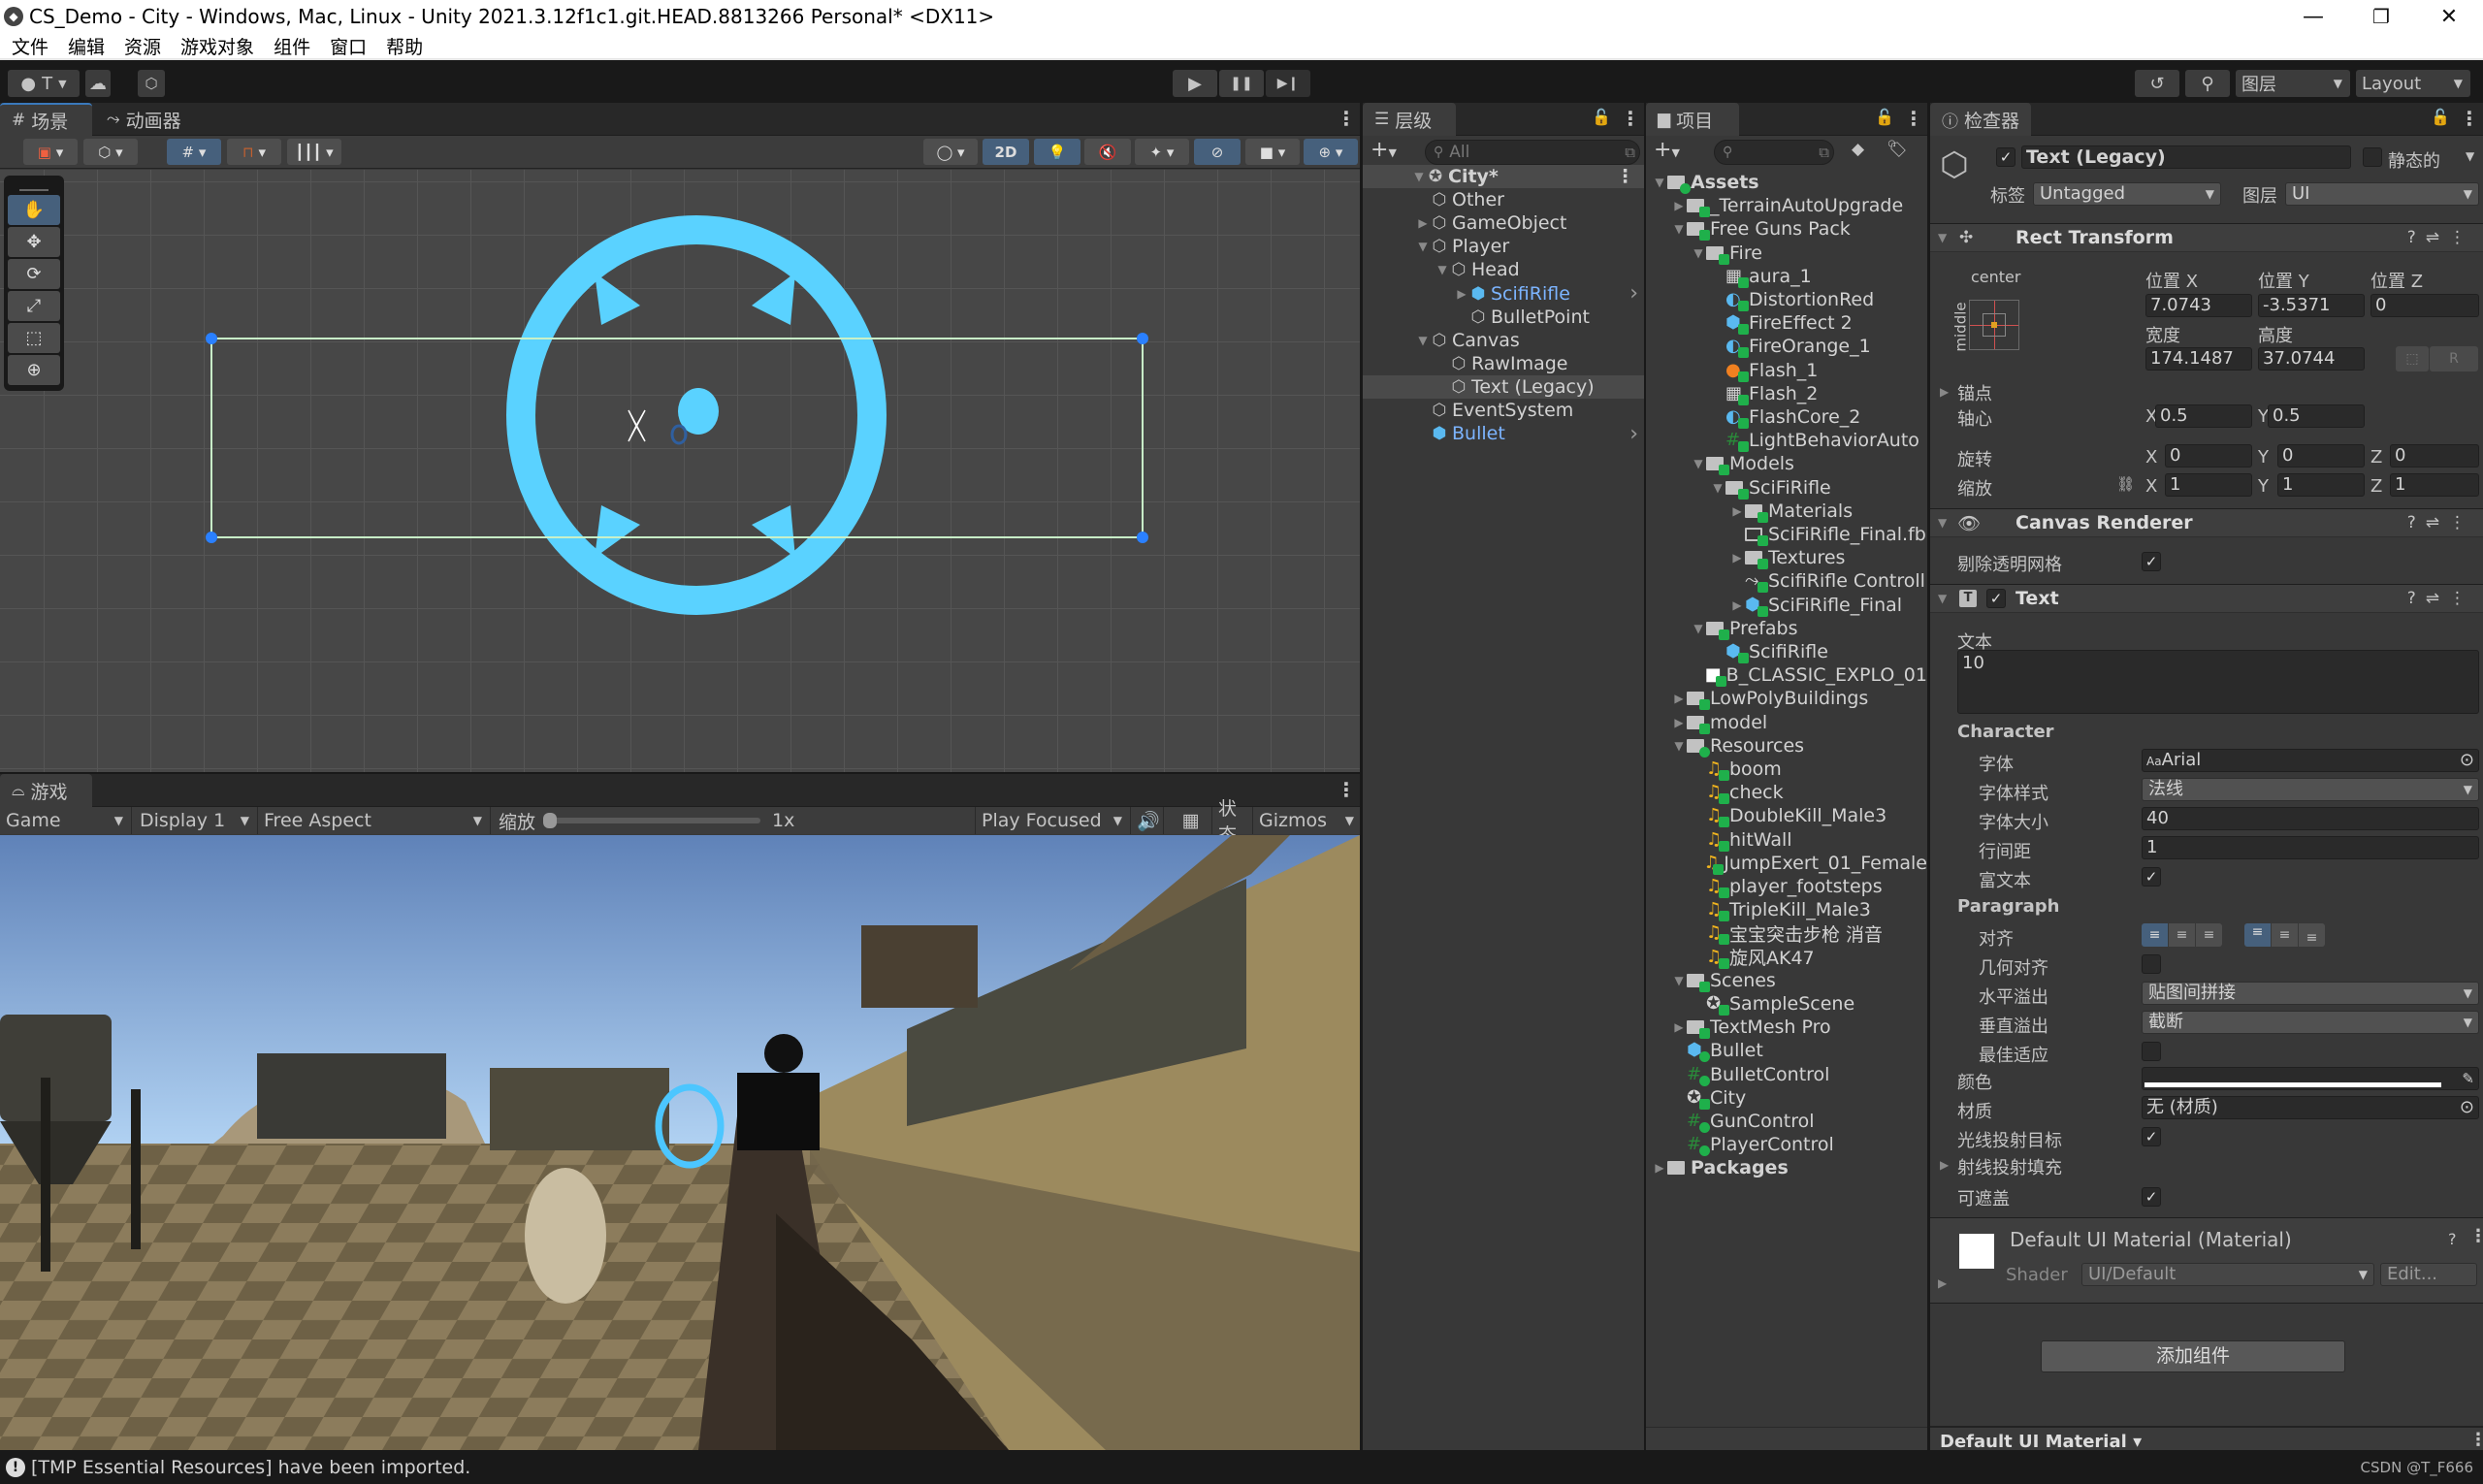  Describe the element at coordinates (1787, 581) in the screenshot. I see `project-item: ⤳ ScifiRifle Controll` at that location.